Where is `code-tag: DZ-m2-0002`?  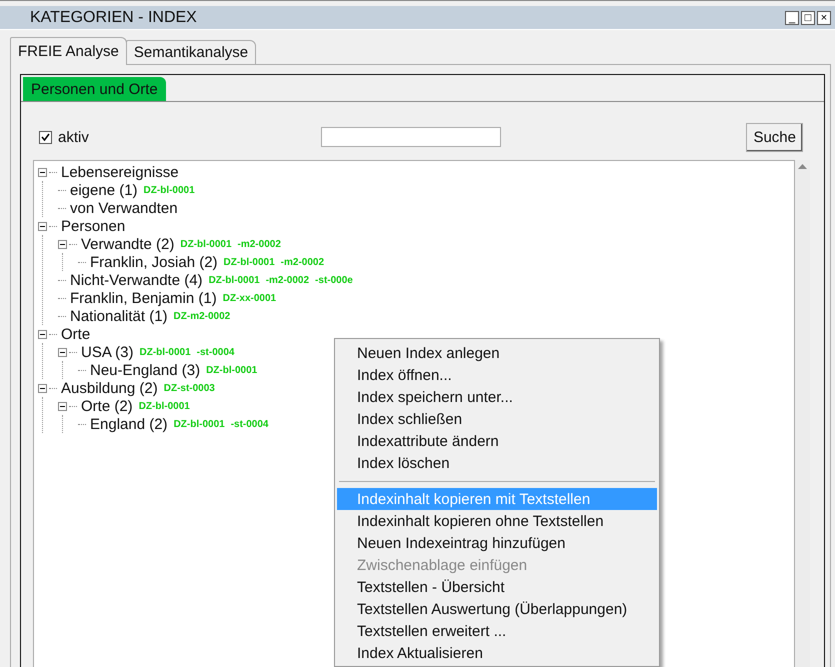 code-tag: DZ-m2-0002 is located at coordinates (202, 316).